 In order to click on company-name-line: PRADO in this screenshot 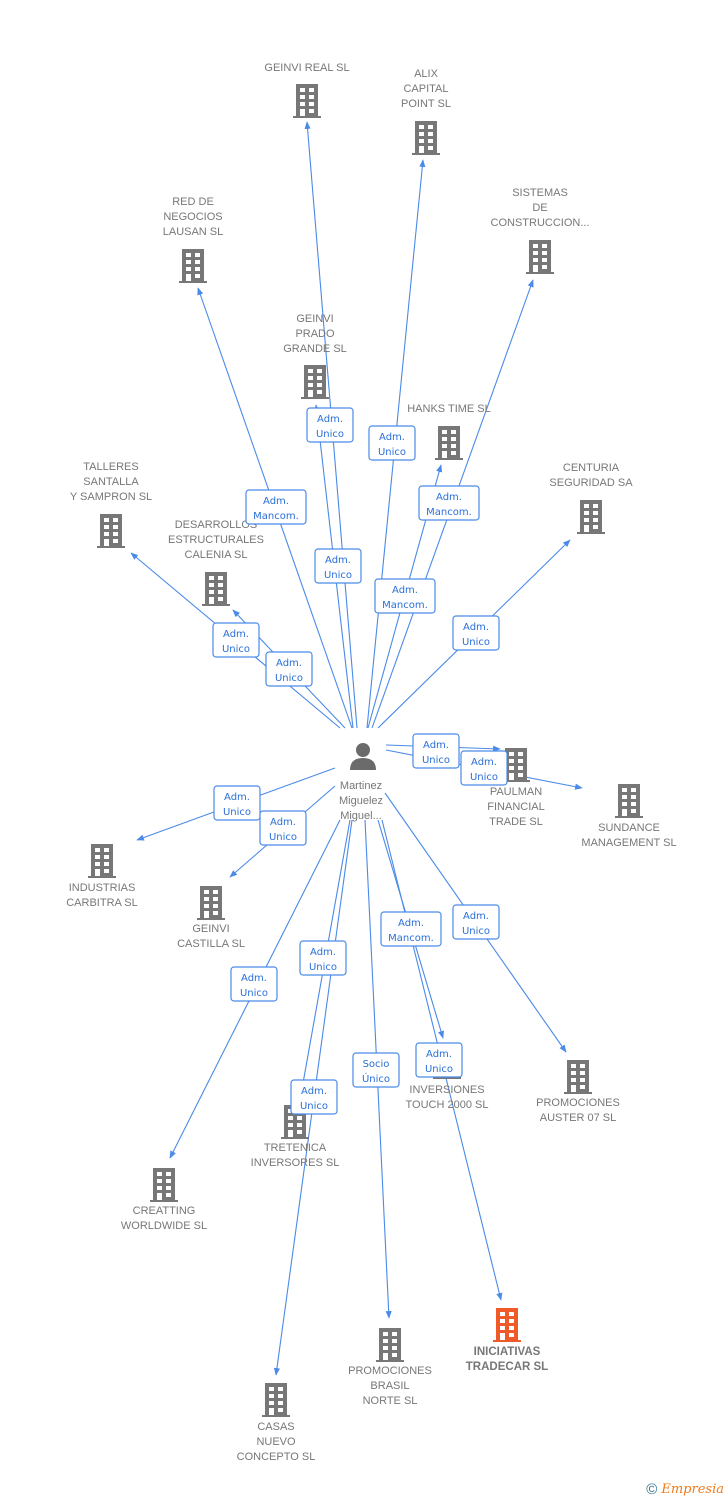, I will do `click(315, 334)`.